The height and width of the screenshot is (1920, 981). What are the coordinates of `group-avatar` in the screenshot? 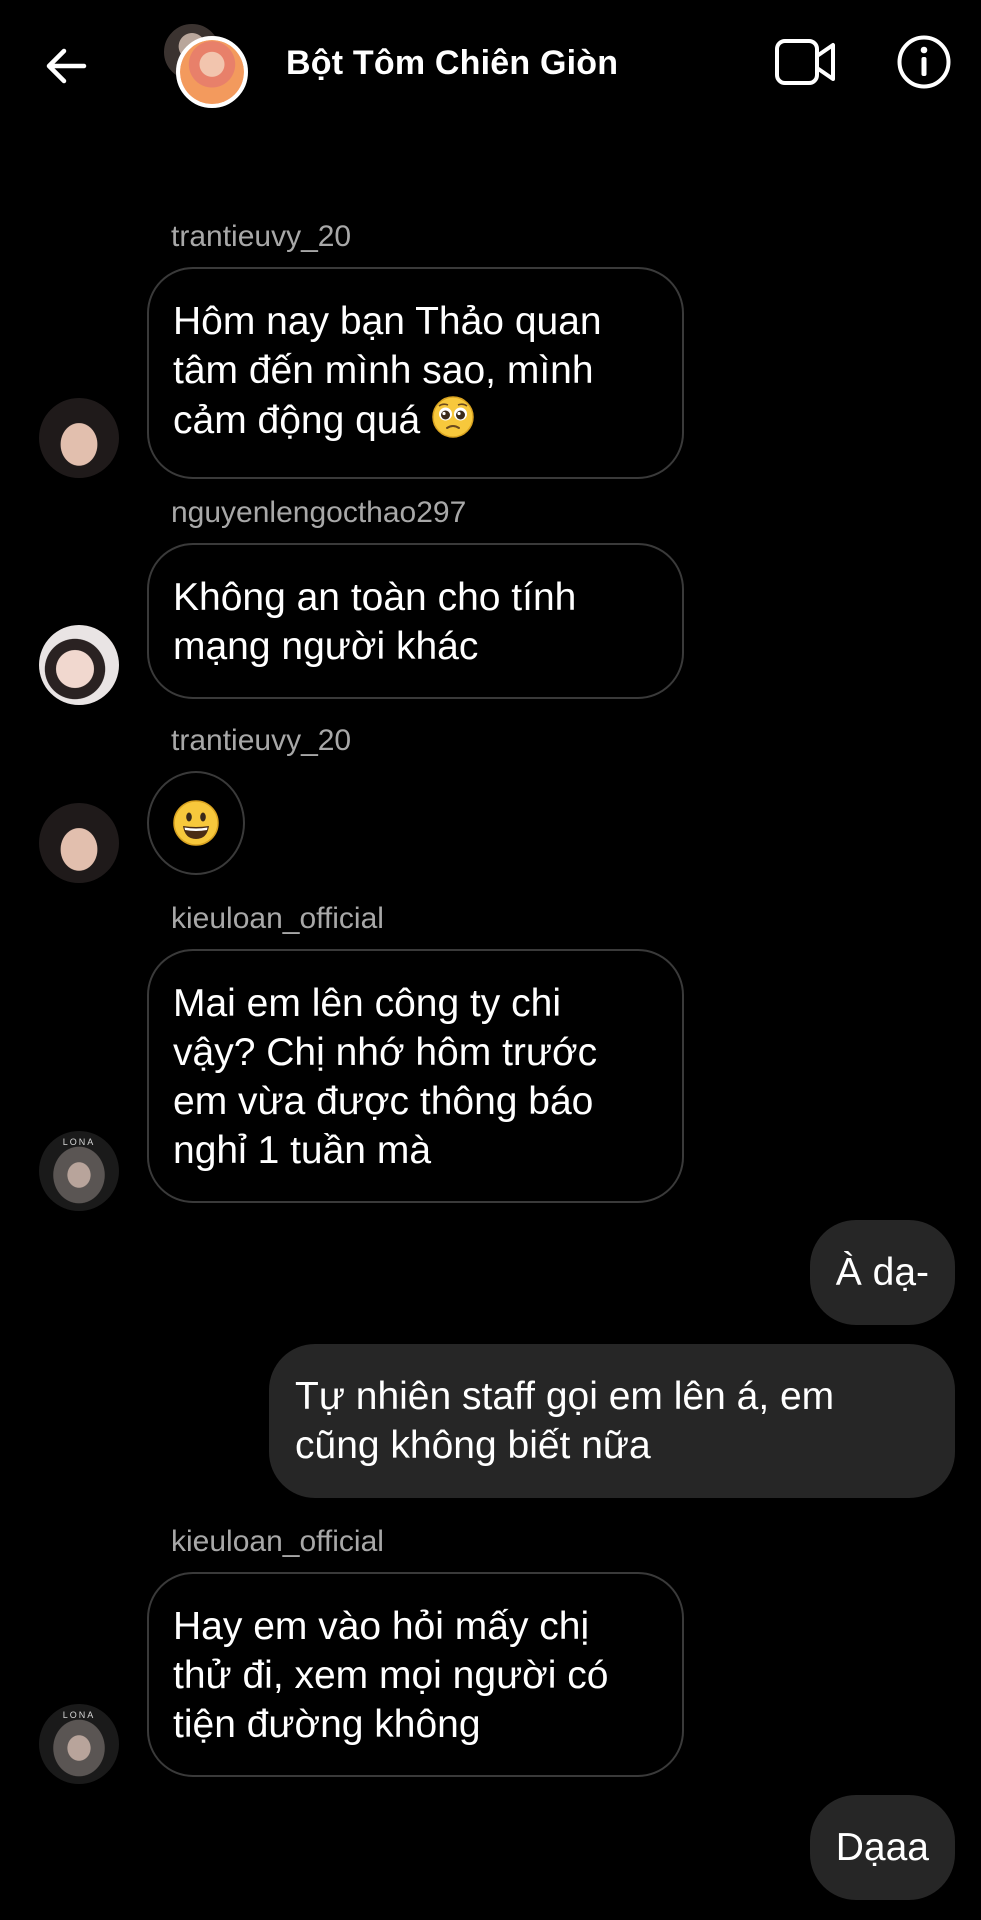 It's located at (209, 66).